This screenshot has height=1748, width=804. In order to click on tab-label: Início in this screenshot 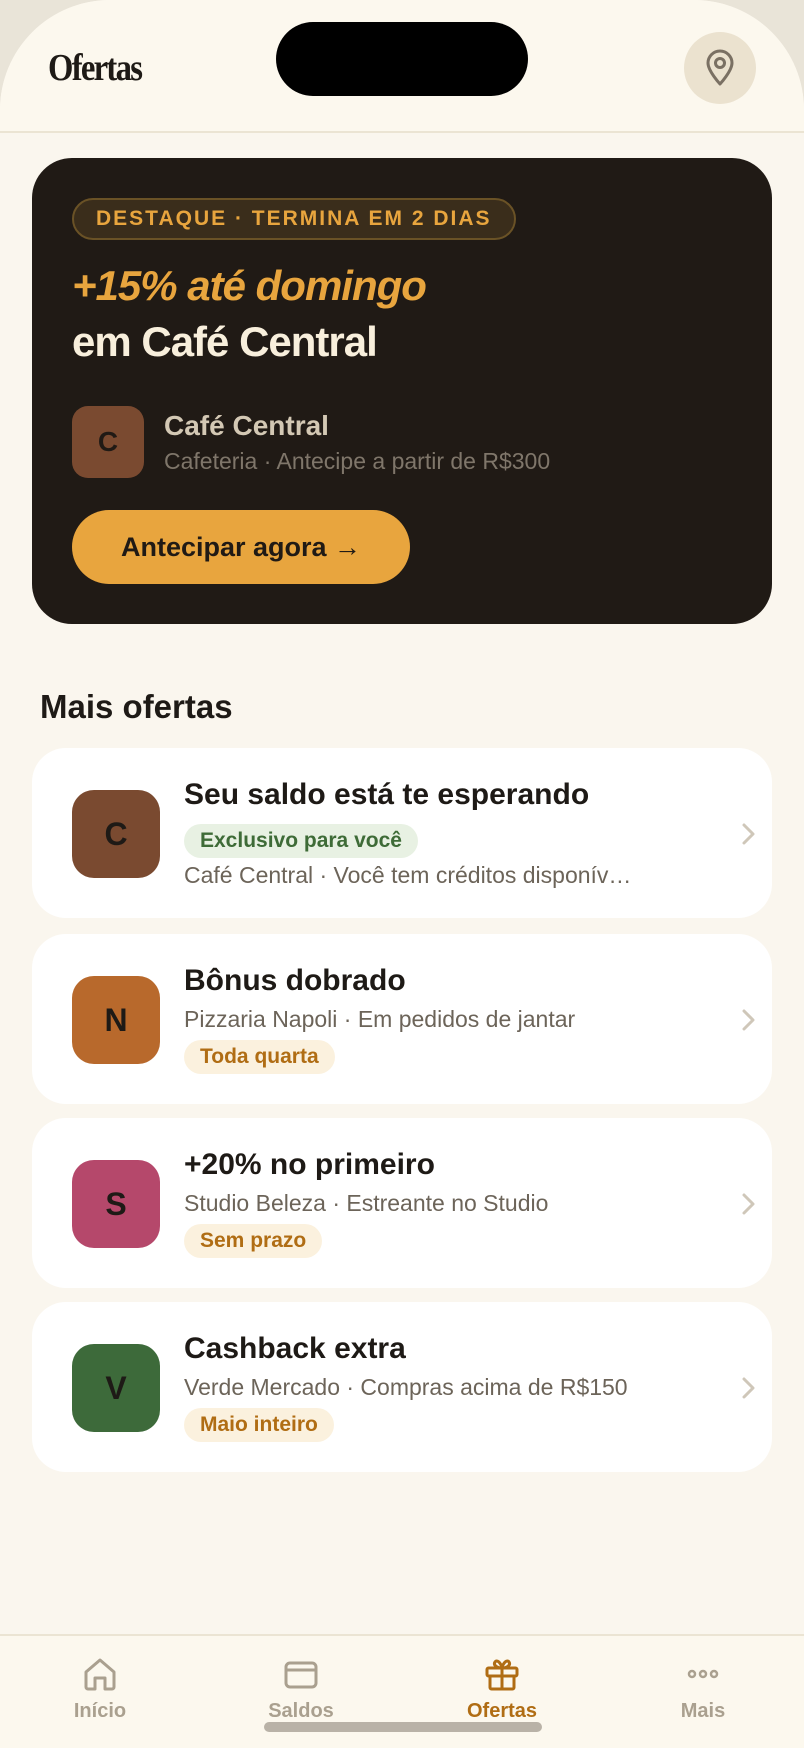, I will do `click(100, 1711)`.